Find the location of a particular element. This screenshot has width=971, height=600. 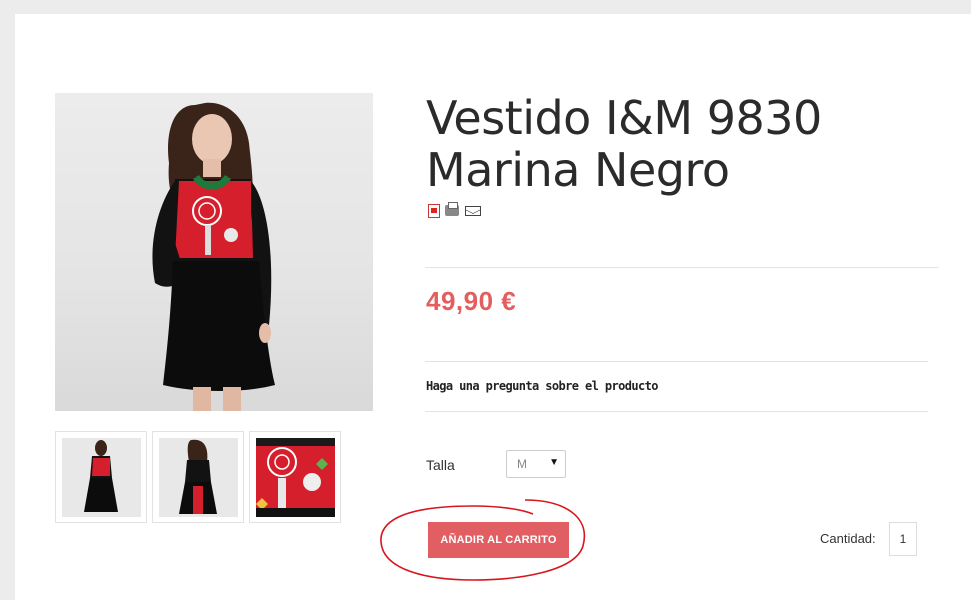

thumbnail-back-image is located at coordinates (198, 477).